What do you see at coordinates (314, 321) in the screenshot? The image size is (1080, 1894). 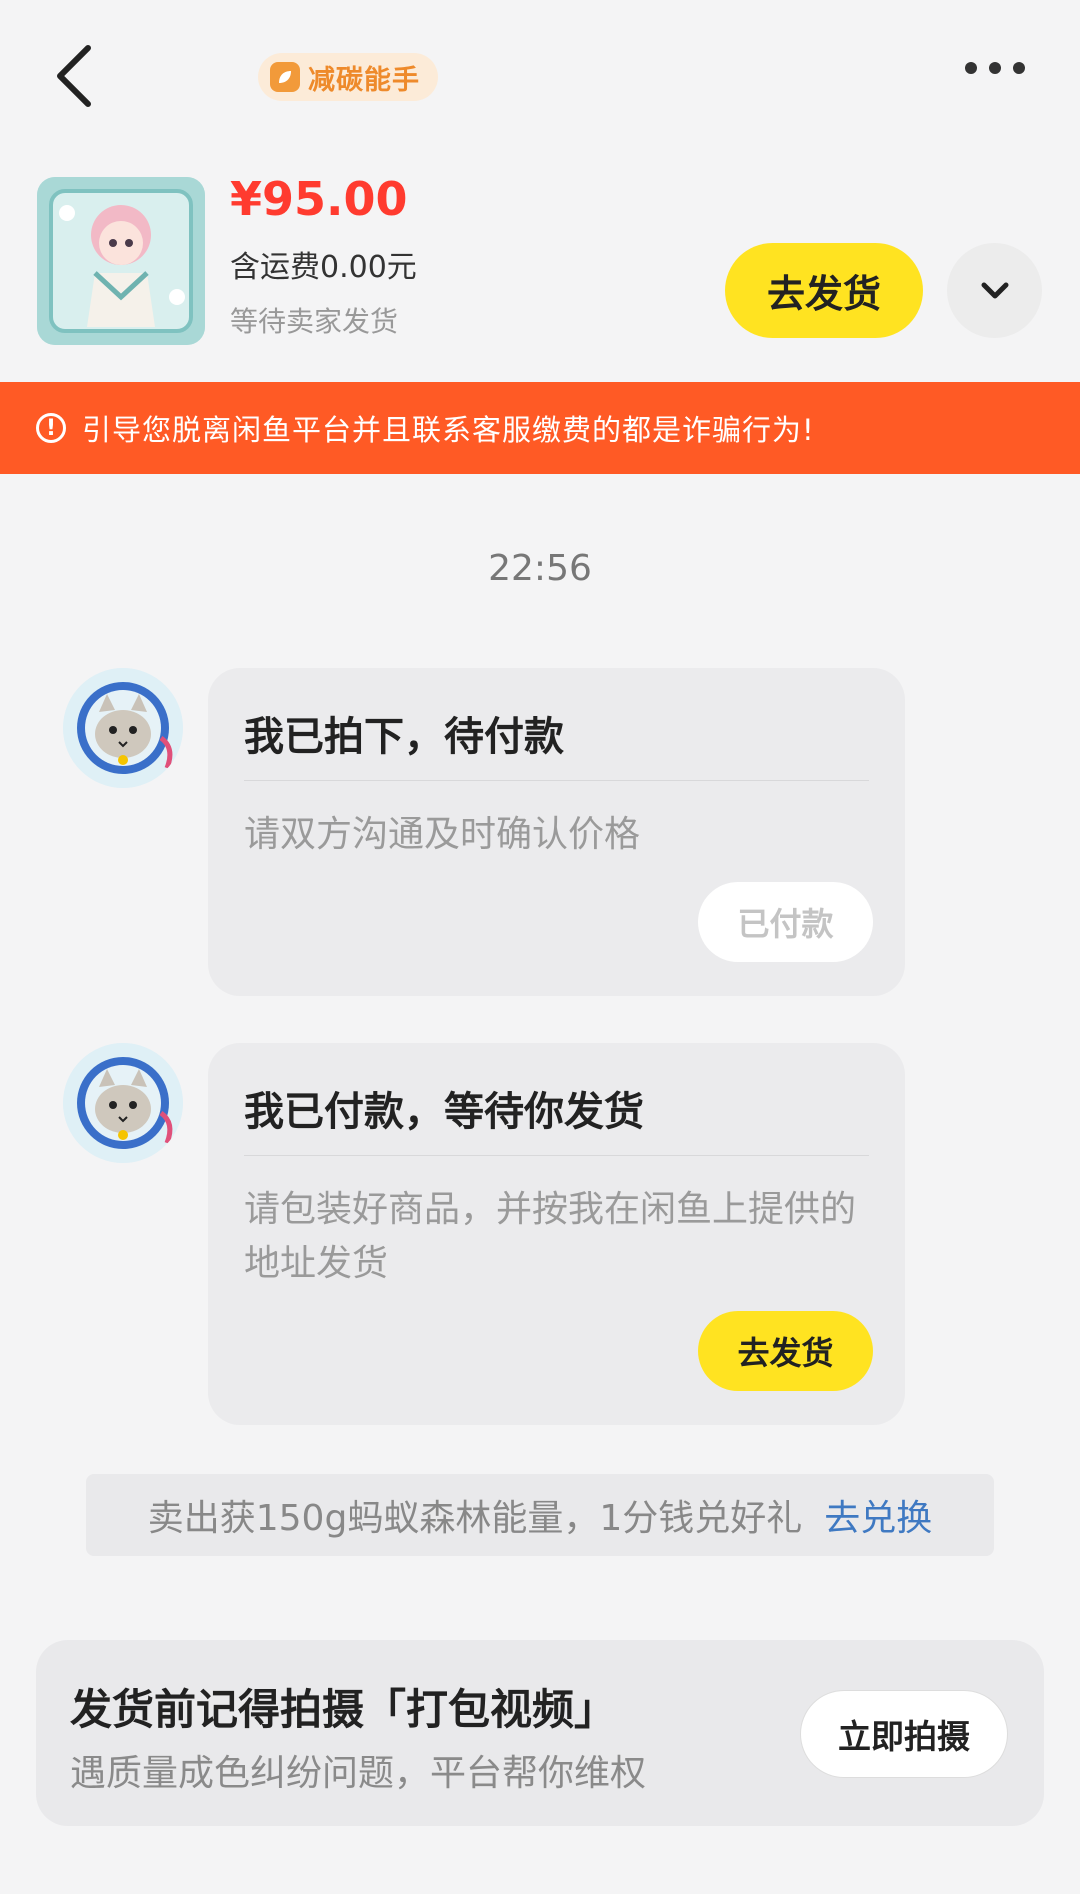 I see `order-status: 等待卖家发货` at bounding box center [314, 321].